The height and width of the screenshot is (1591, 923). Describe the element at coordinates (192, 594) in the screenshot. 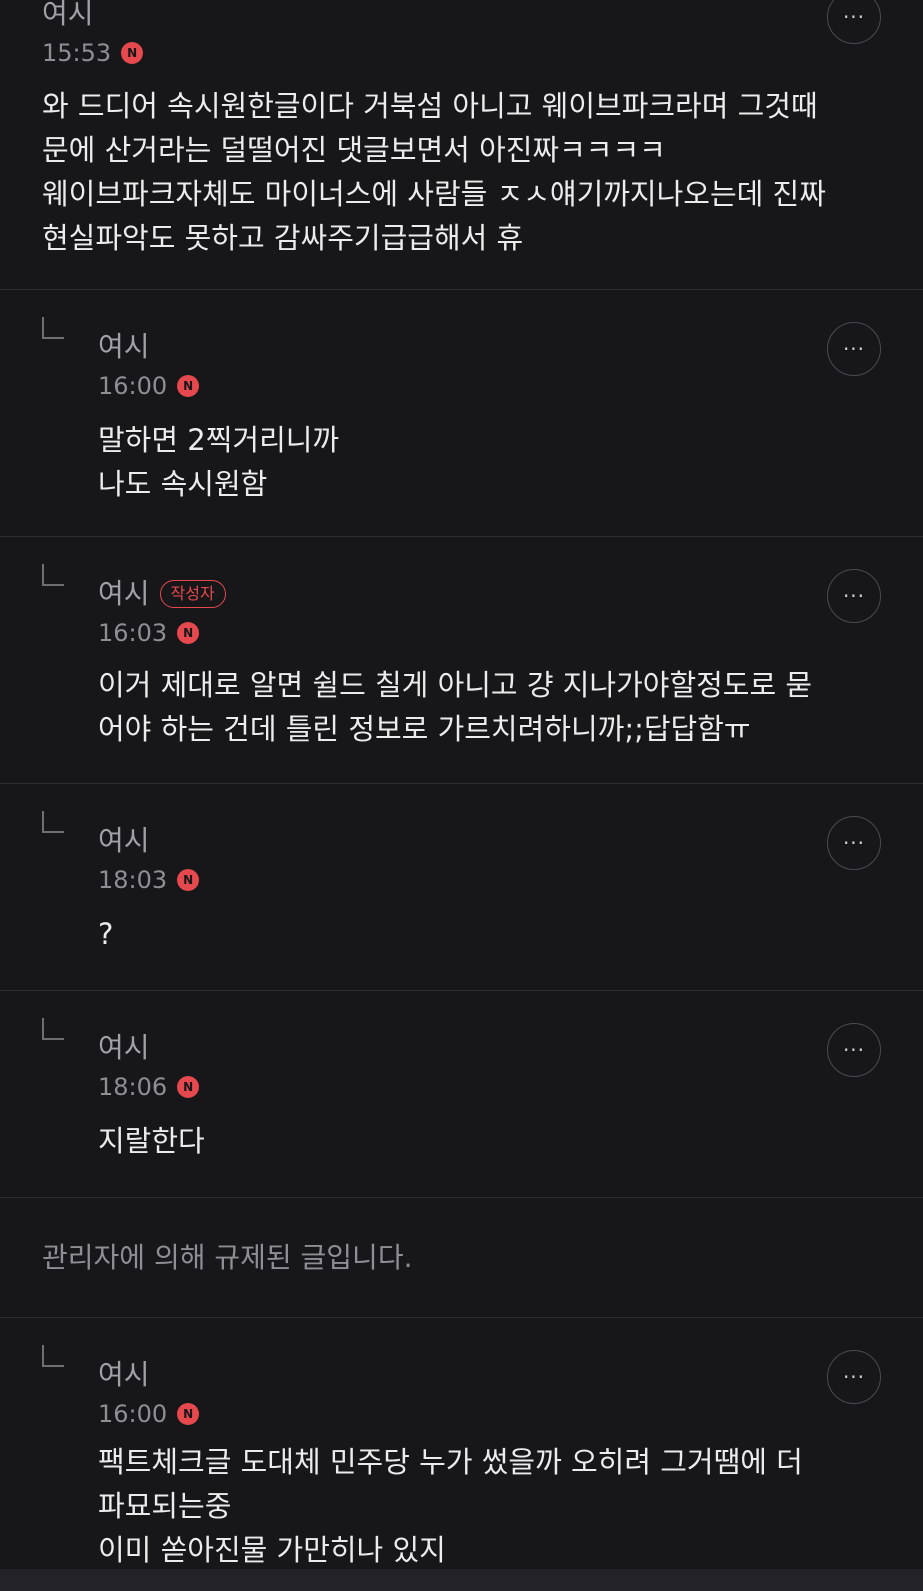

I see `op-badge: 작성자` at that location.